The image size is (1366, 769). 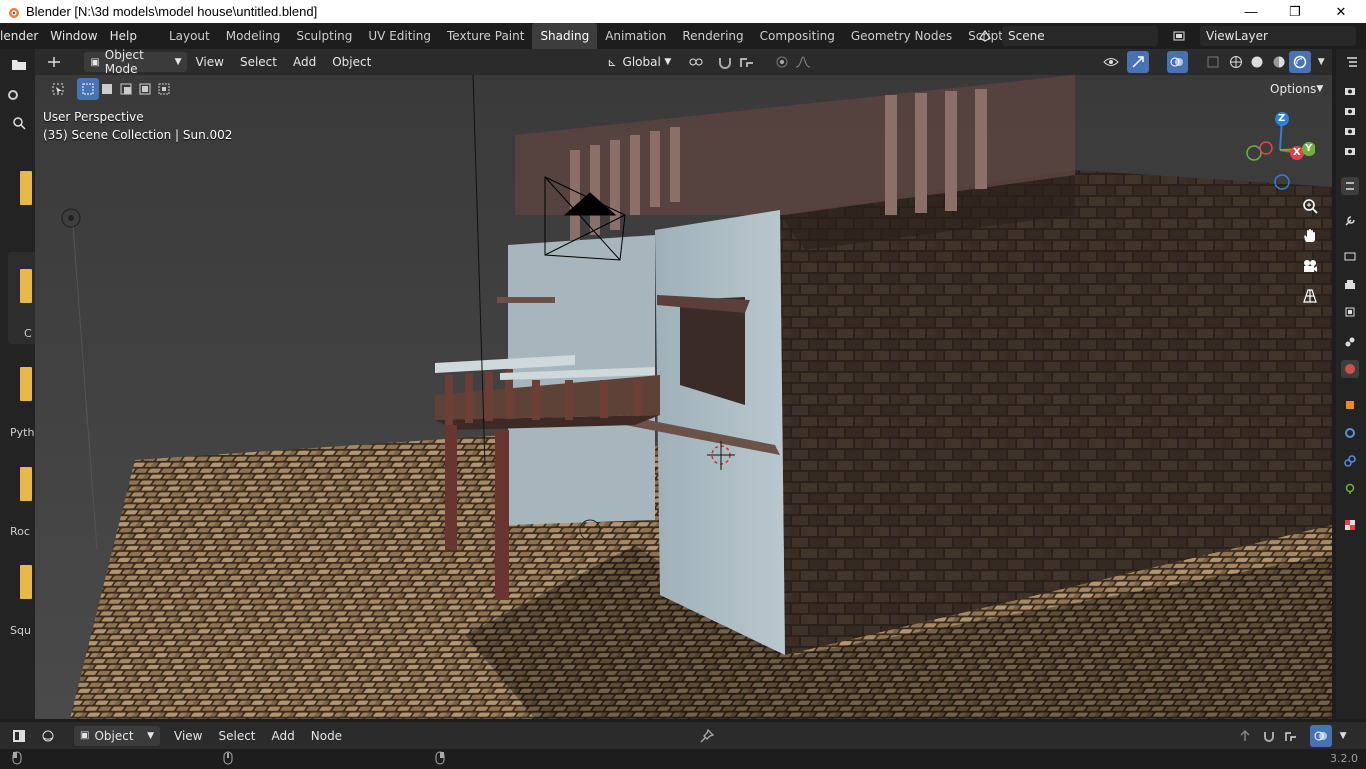 What do you see at coordinates (324, 36) in the screenshot?
I see `tab-sculpting: Sculpting` at bounding box center [324, 36].